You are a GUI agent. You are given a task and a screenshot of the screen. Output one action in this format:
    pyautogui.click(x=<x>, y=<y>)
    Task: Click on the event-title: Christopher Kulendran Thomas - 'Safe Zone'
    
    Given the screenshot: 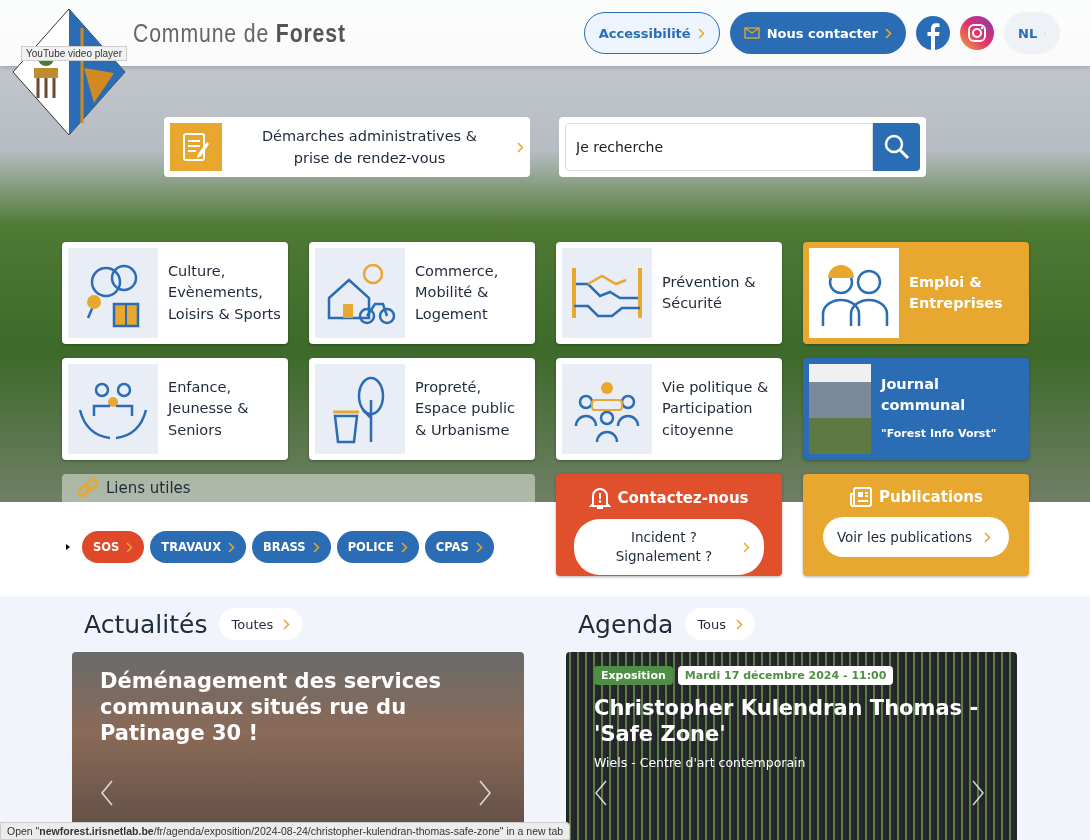 What is the action you would take?
    pyautogui.click(x=787, y=721)
    